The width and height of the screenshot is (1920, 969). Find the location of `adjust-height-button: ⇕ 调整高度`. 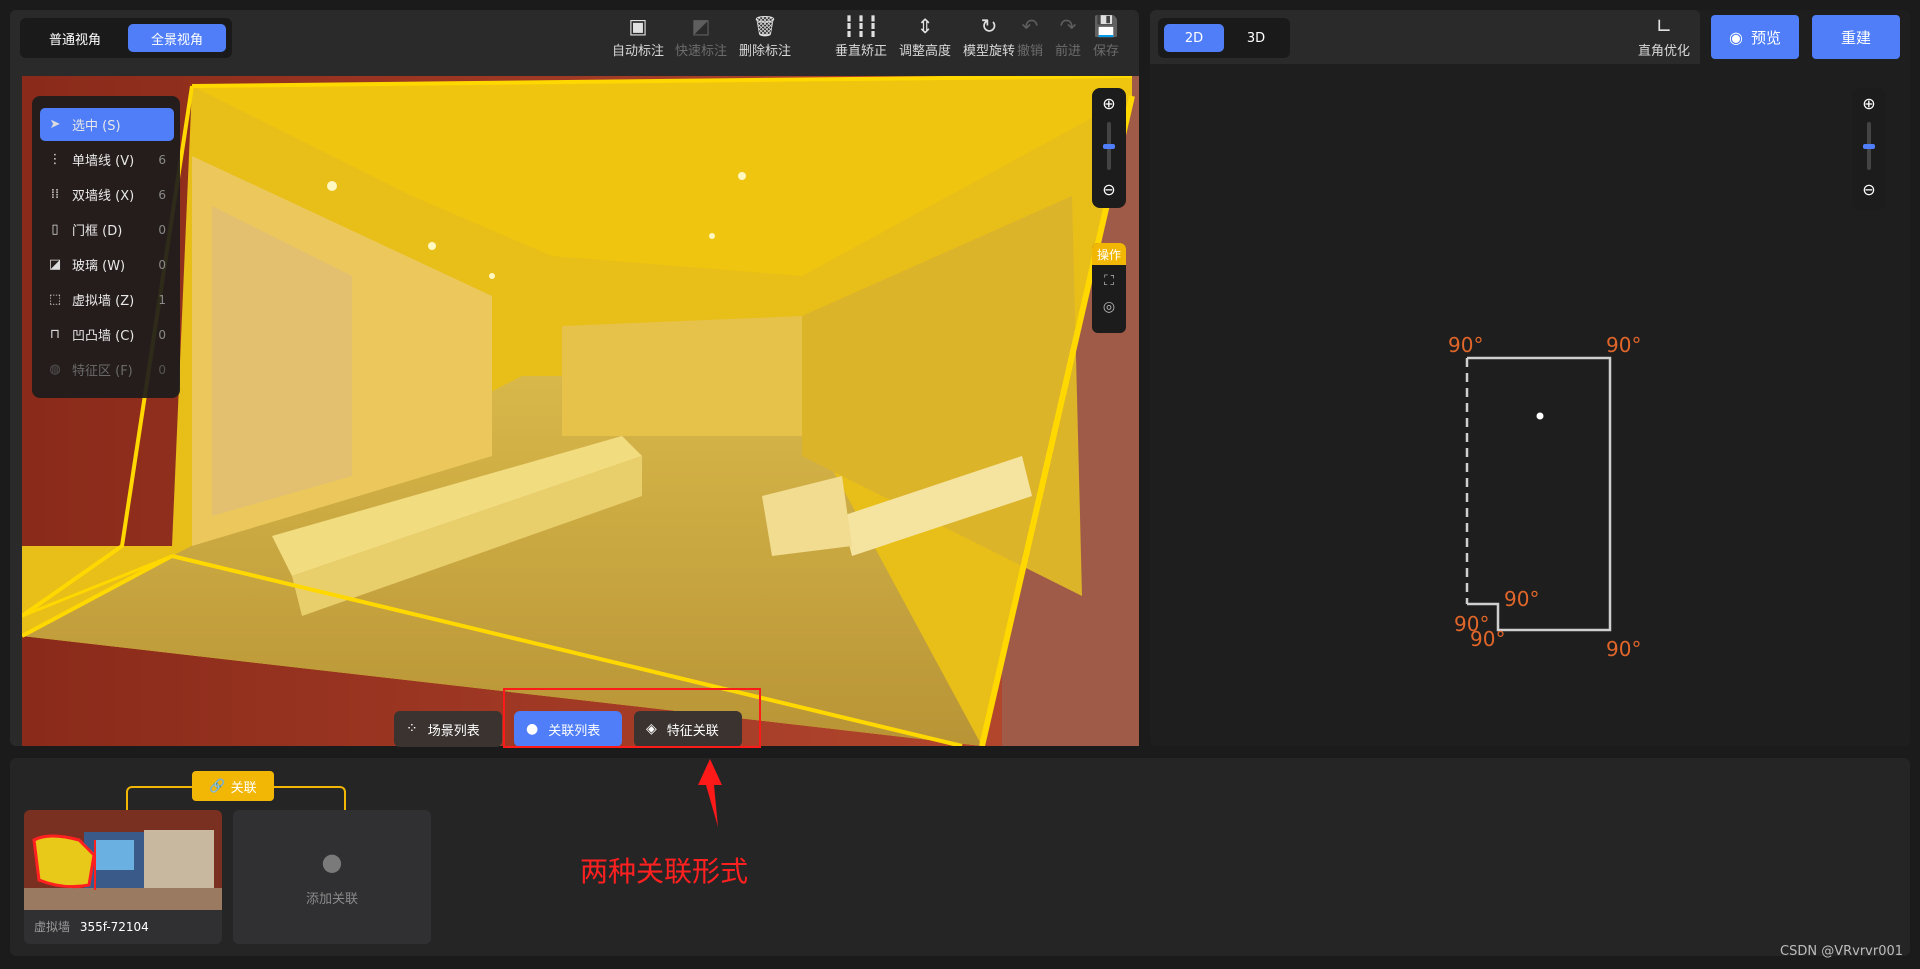

adjust-height-button: ⇕ 调整高度 is located at coordinates (925, 38).